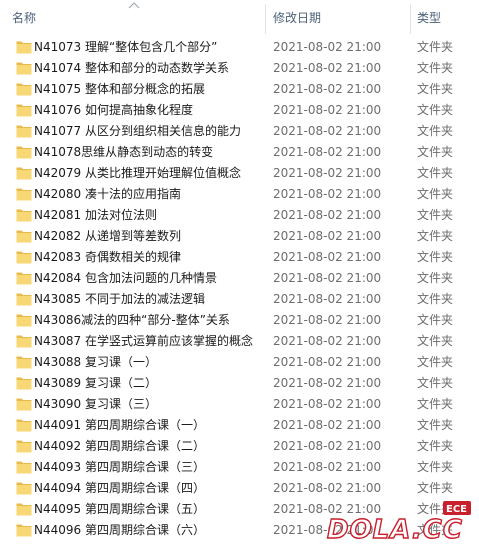 The image size is (479, 550). I want to click on file-name: N43086减法的四种“部分-整体”关系, so click(132, 320).